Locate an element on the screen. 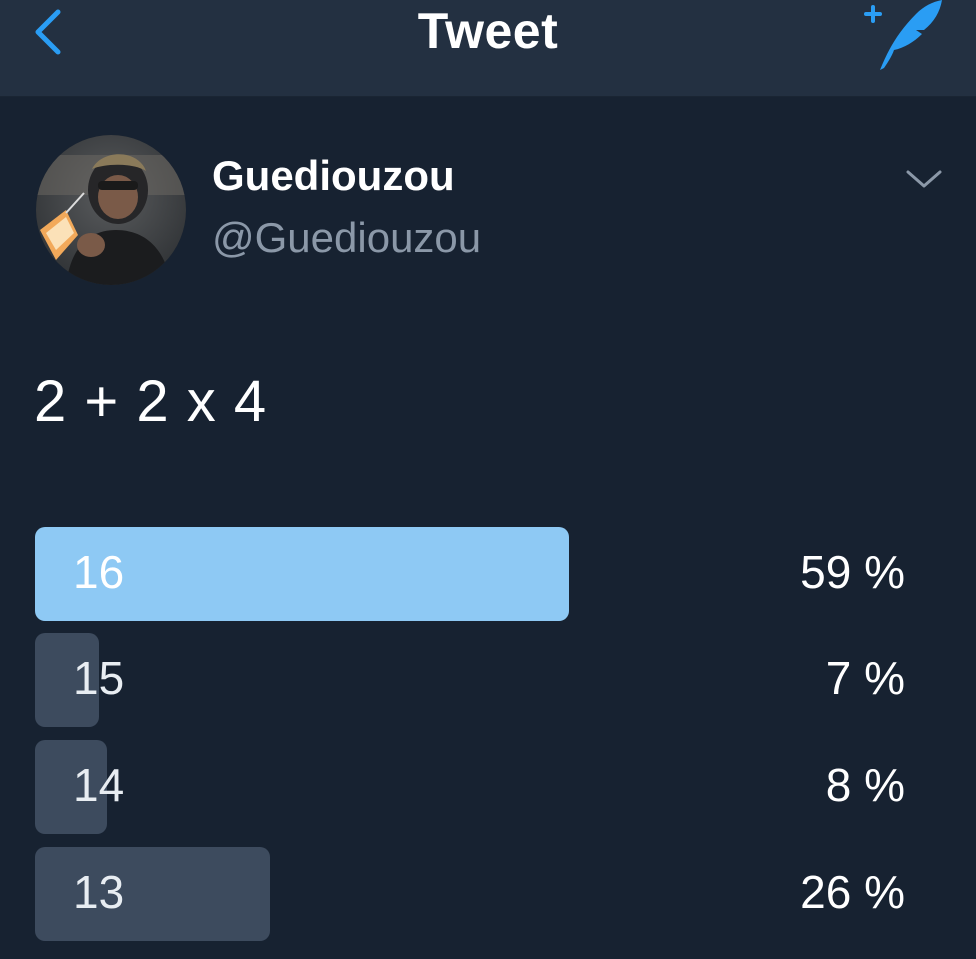  poll-option-label: 15 is located at coordinates (99, 678).